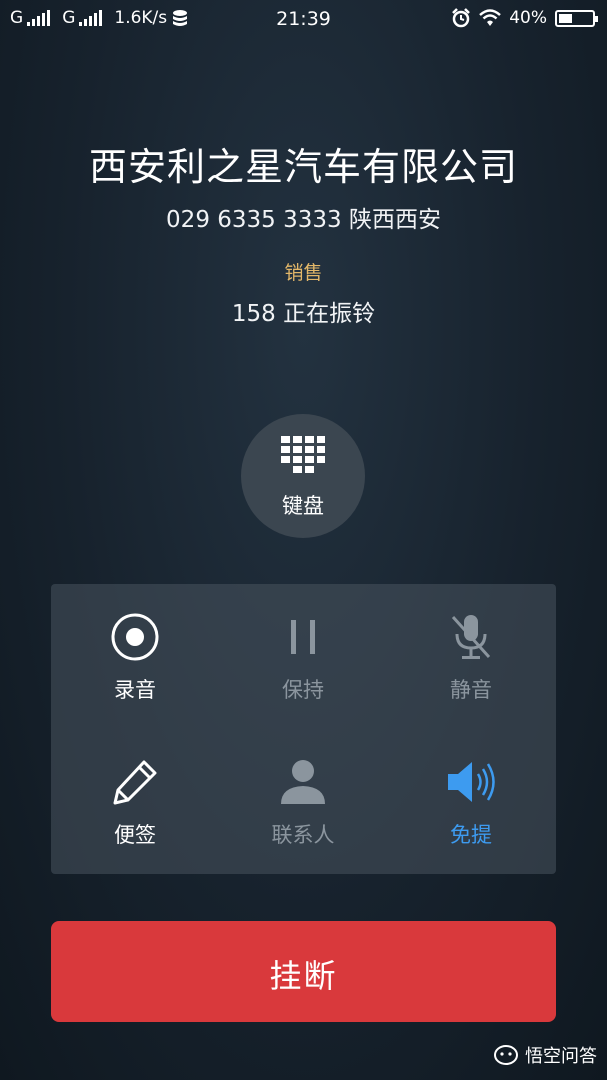  I want to click on record-icon, so click(135, 637).